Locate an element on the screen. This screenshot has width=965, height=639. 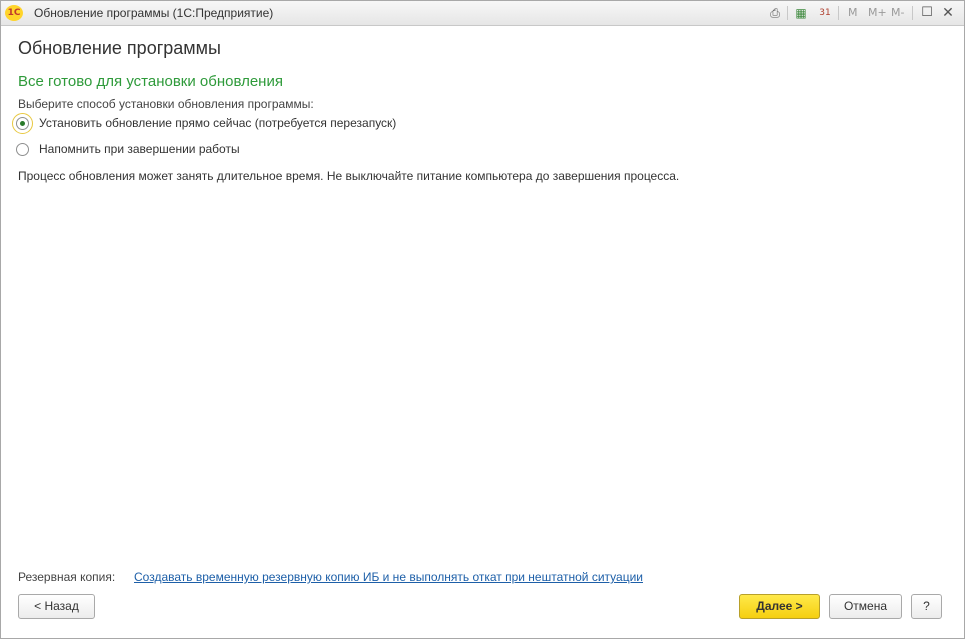
help-button: ? is located at coordinates (926, 606).